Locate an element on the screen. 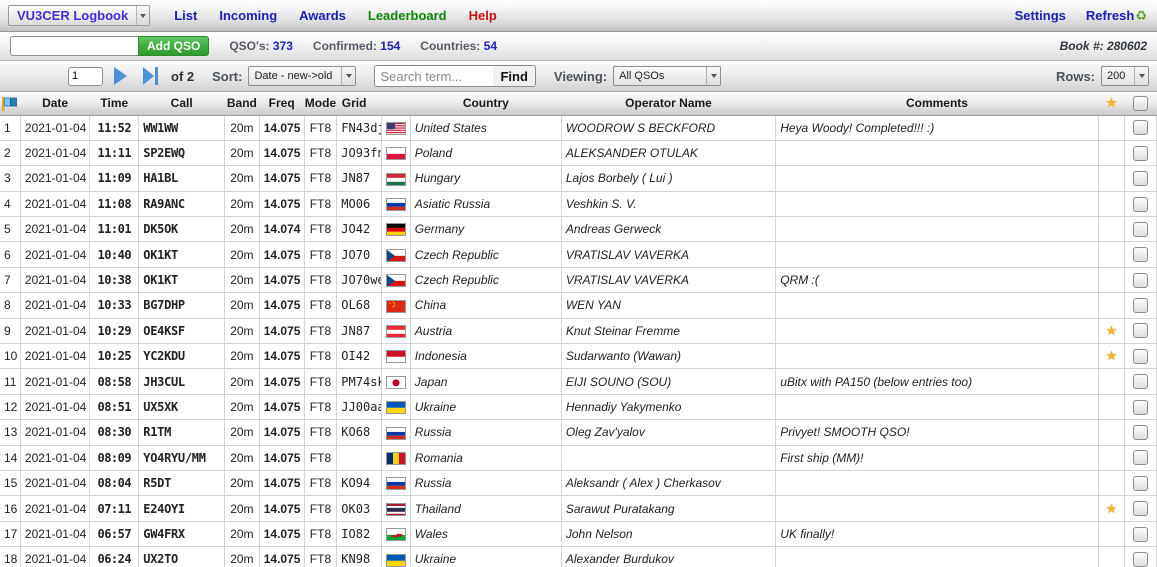  cell-callsign: UX2TO is located at coordinates (182, 556).